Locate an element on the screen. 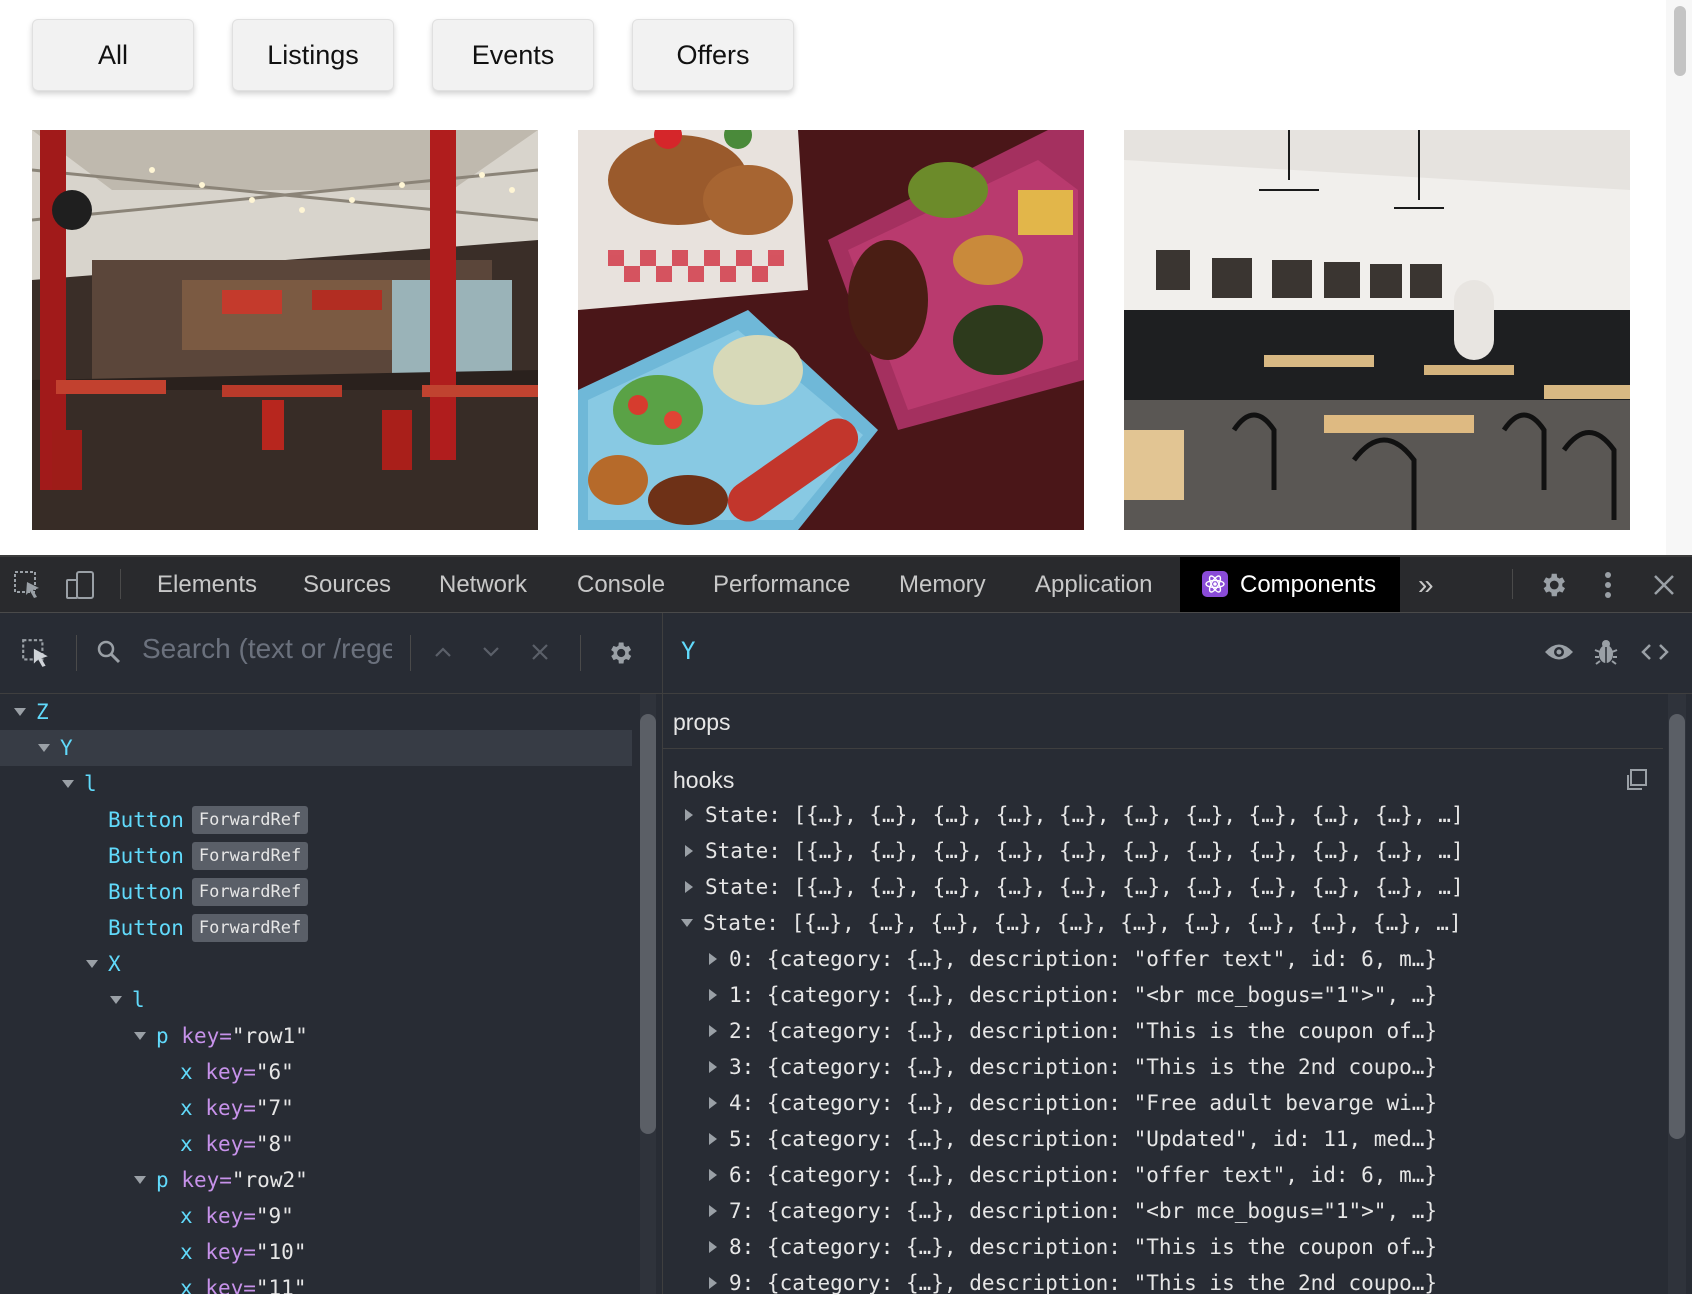  clear-search-icon is located at coordinates (540, 652).